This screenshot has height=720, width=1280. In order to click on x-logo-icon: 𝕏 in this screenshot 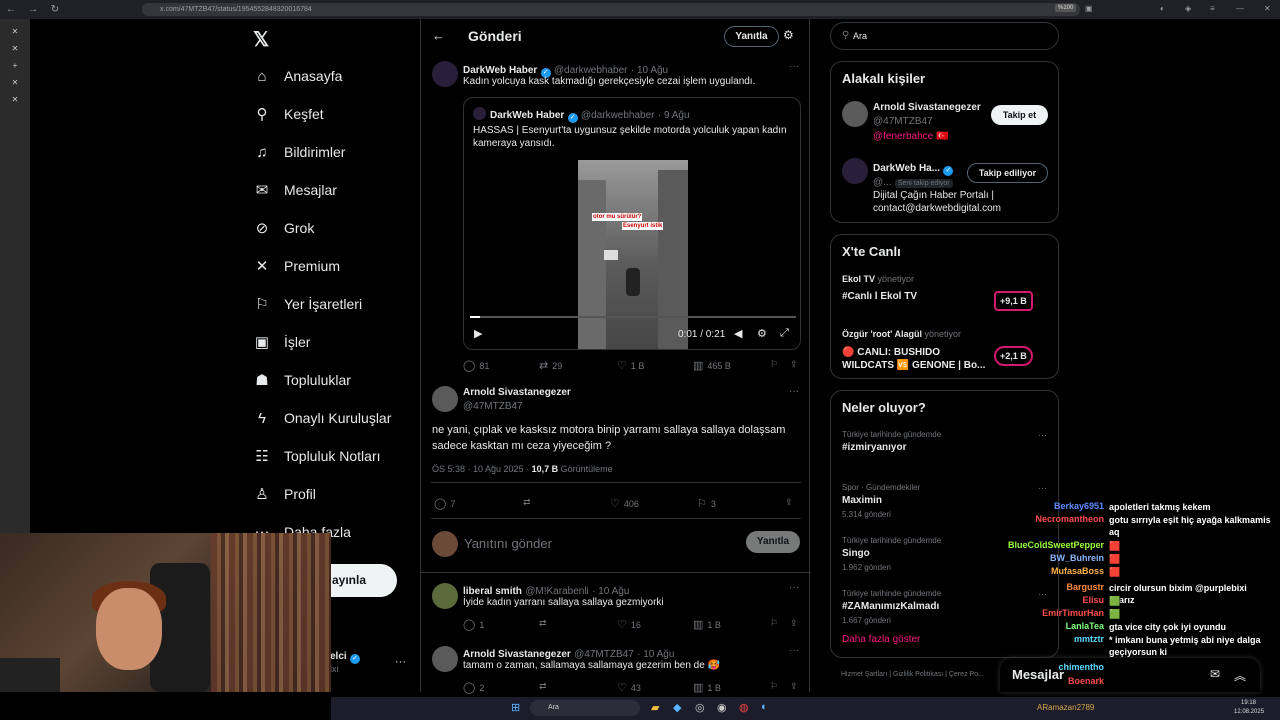, I will do `click(261, 39)`.